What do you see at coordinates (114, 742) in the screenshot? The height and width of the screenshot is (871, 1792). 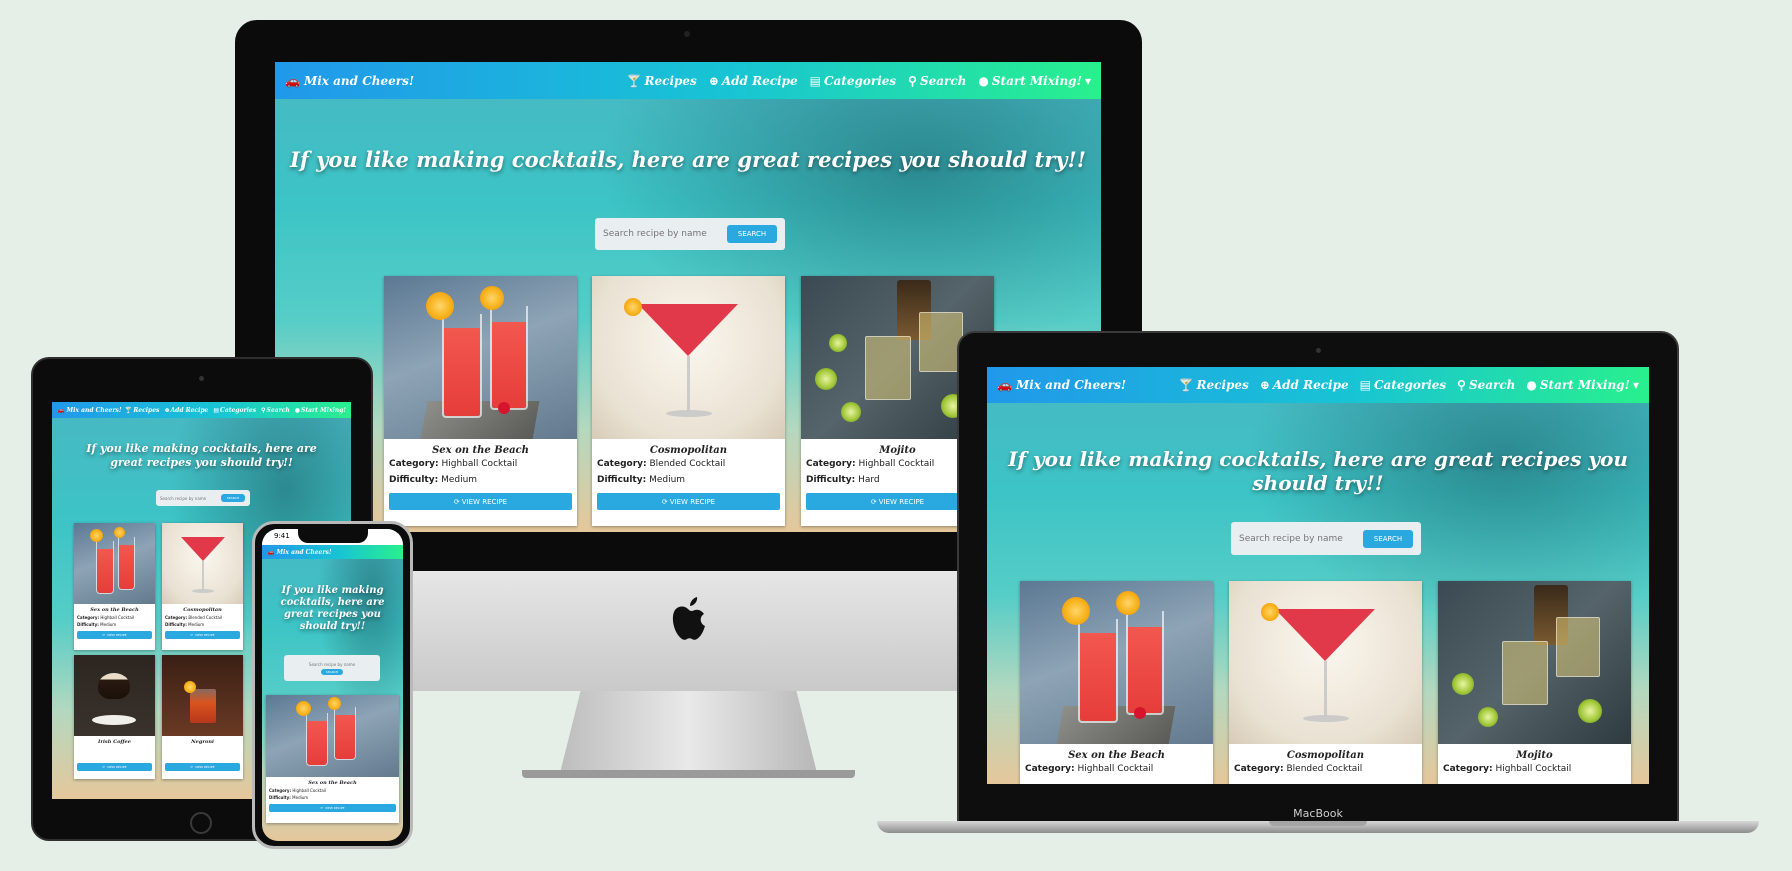 I see `recipe-title: Irish Coffee` at bounding box center [114, 742].